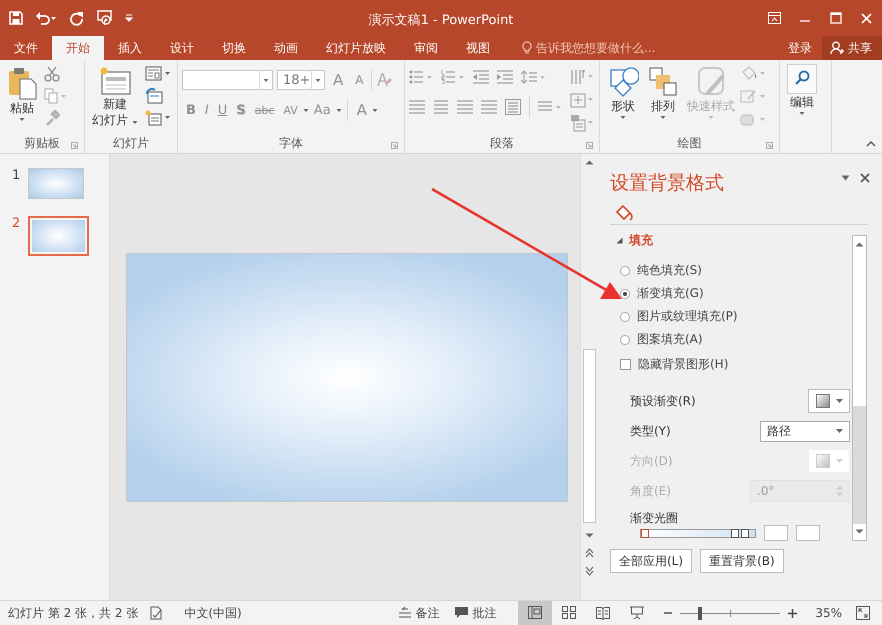  I want to click on section-icon, so click(157, 118).